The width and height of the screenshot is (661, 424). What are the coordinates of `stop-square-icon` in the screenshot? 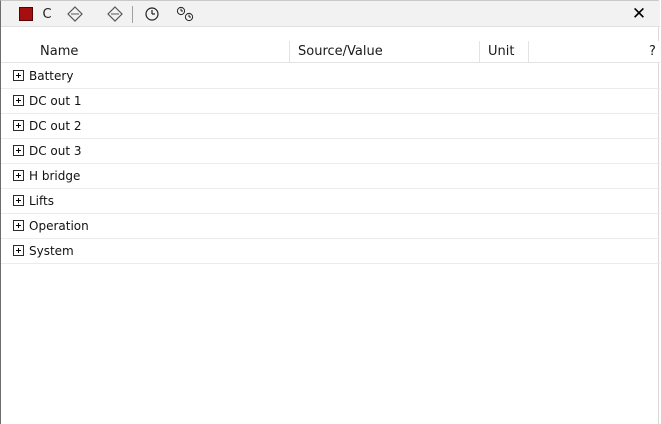 It's located at (26, 14).